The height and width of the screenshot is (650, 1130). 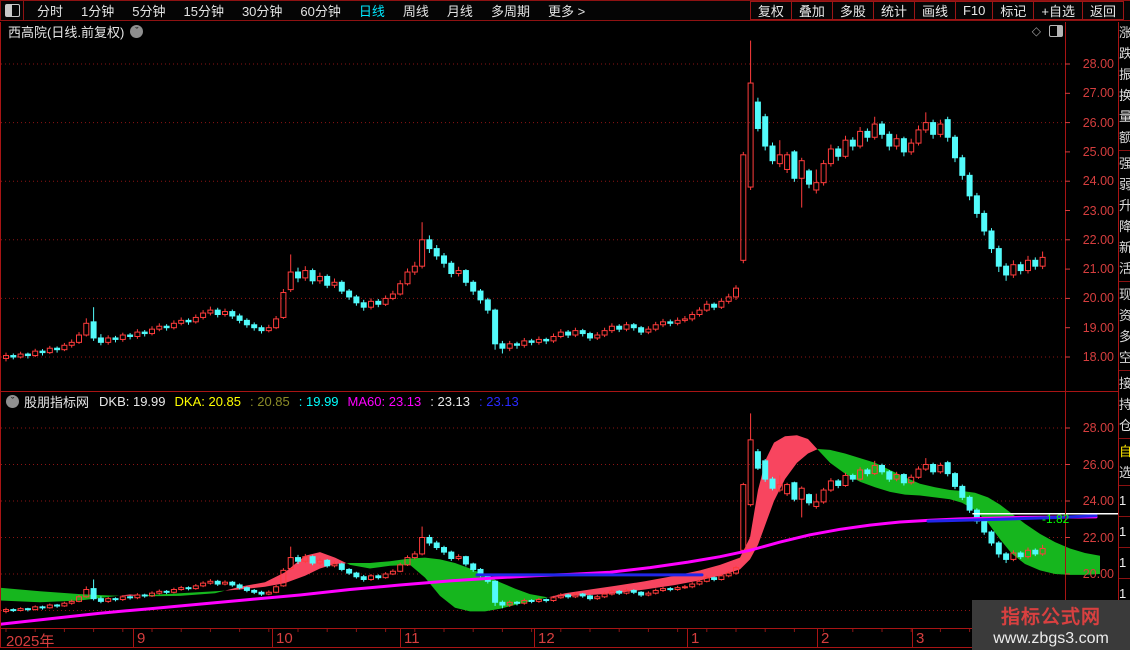 I want to click on sidebar-item: 弱, so click(x=1124, y=184).